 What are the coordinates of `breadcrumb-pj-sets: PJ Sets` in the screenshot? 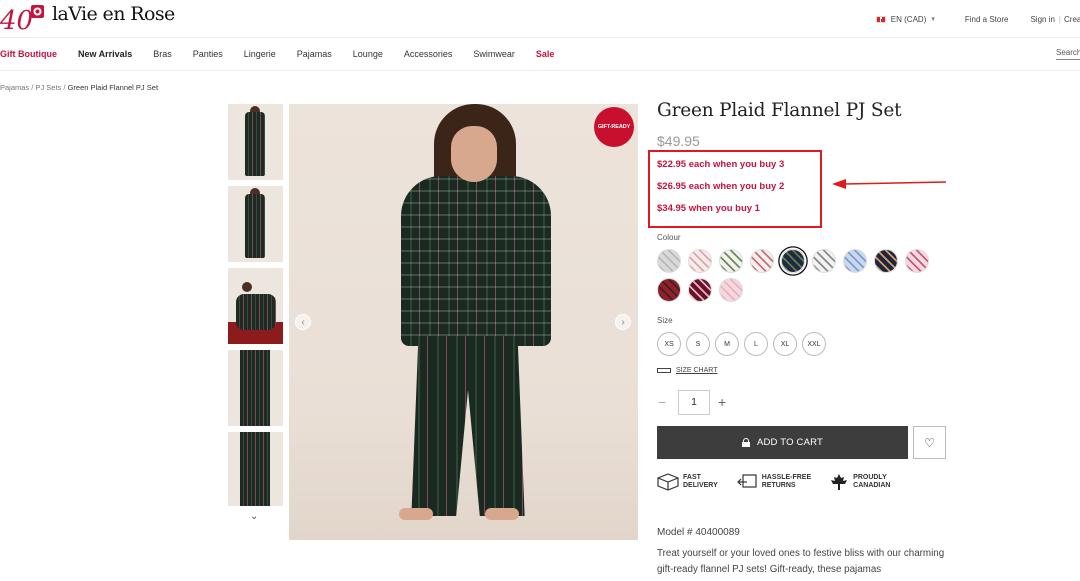 It's located at (48, 87).